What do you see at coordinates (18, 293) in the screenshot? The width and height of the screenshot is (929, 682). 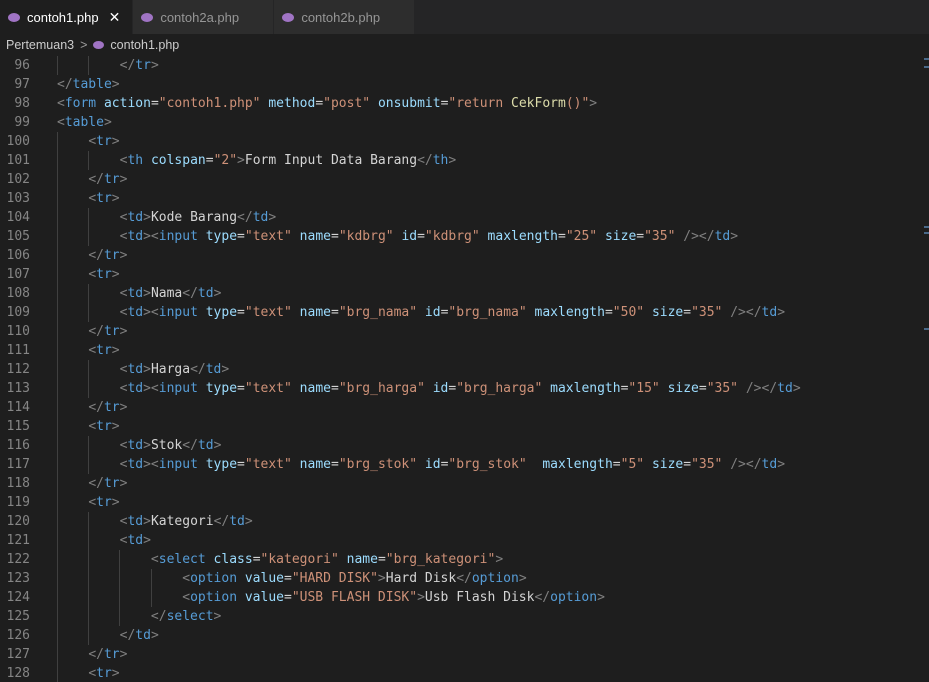 I see `line-number: 108` at bounding box center [18, 293].